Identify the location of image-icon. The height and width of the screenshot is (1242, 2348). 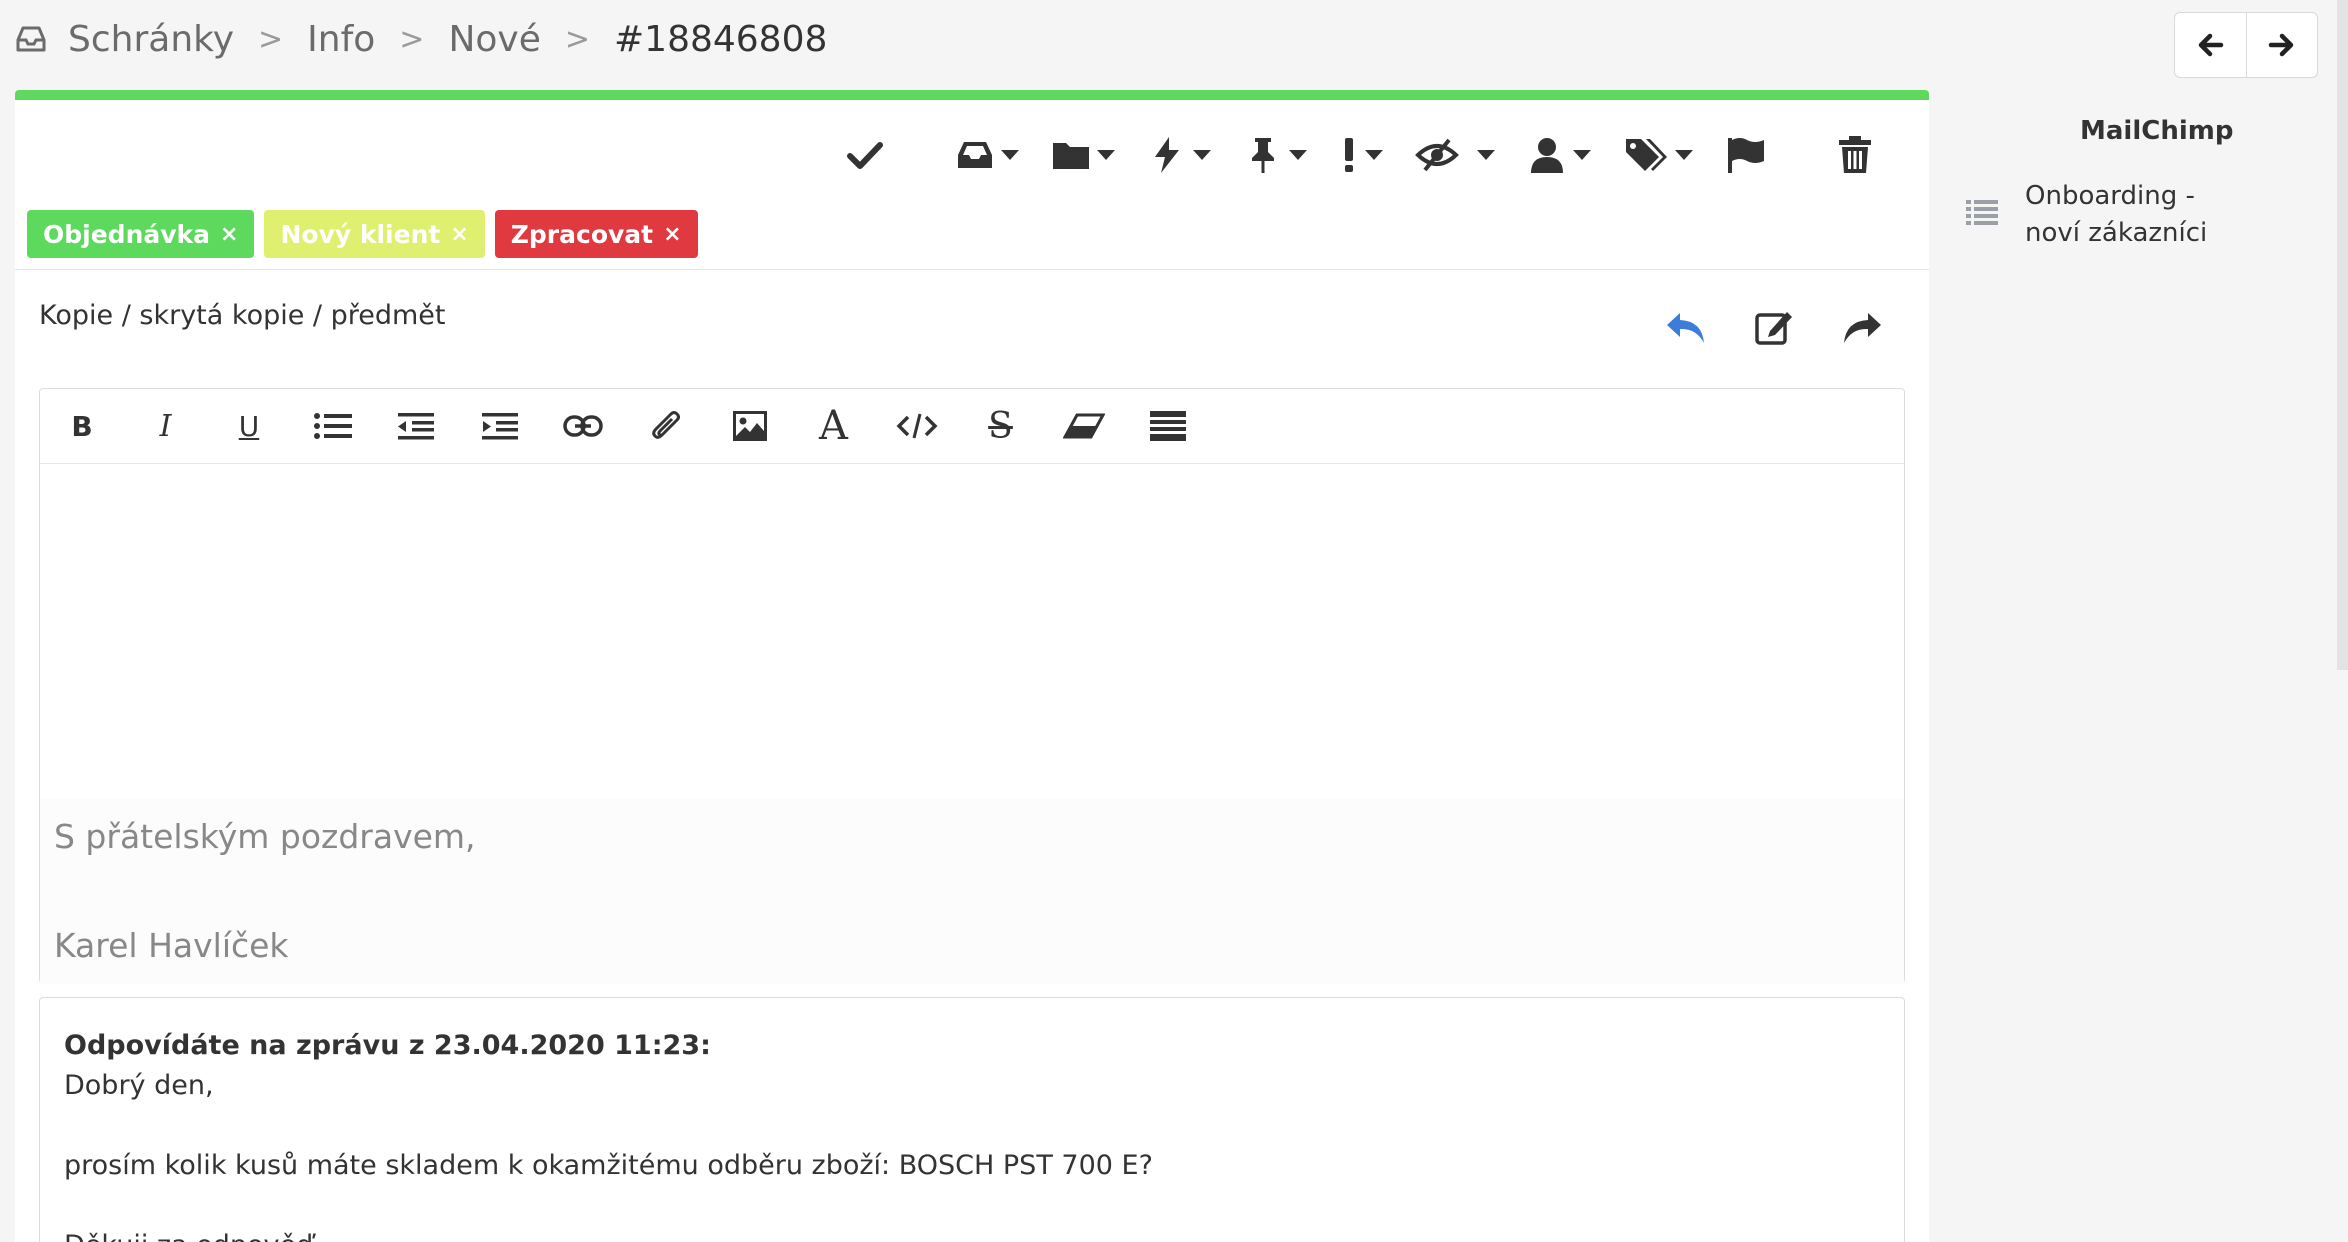
(750, 426).